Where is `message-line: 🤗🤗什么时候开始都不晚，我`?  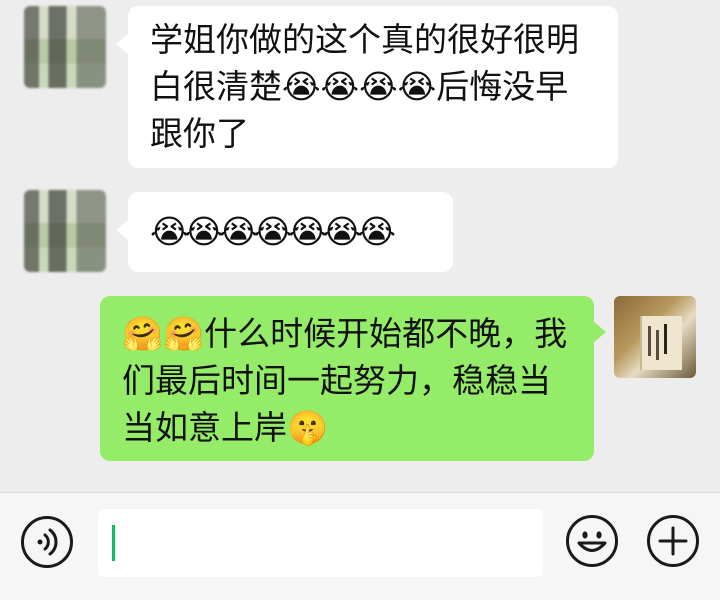
message-line: 🤗🤗什么时候开始都不晚，我 is located at coordinates (345, 333).